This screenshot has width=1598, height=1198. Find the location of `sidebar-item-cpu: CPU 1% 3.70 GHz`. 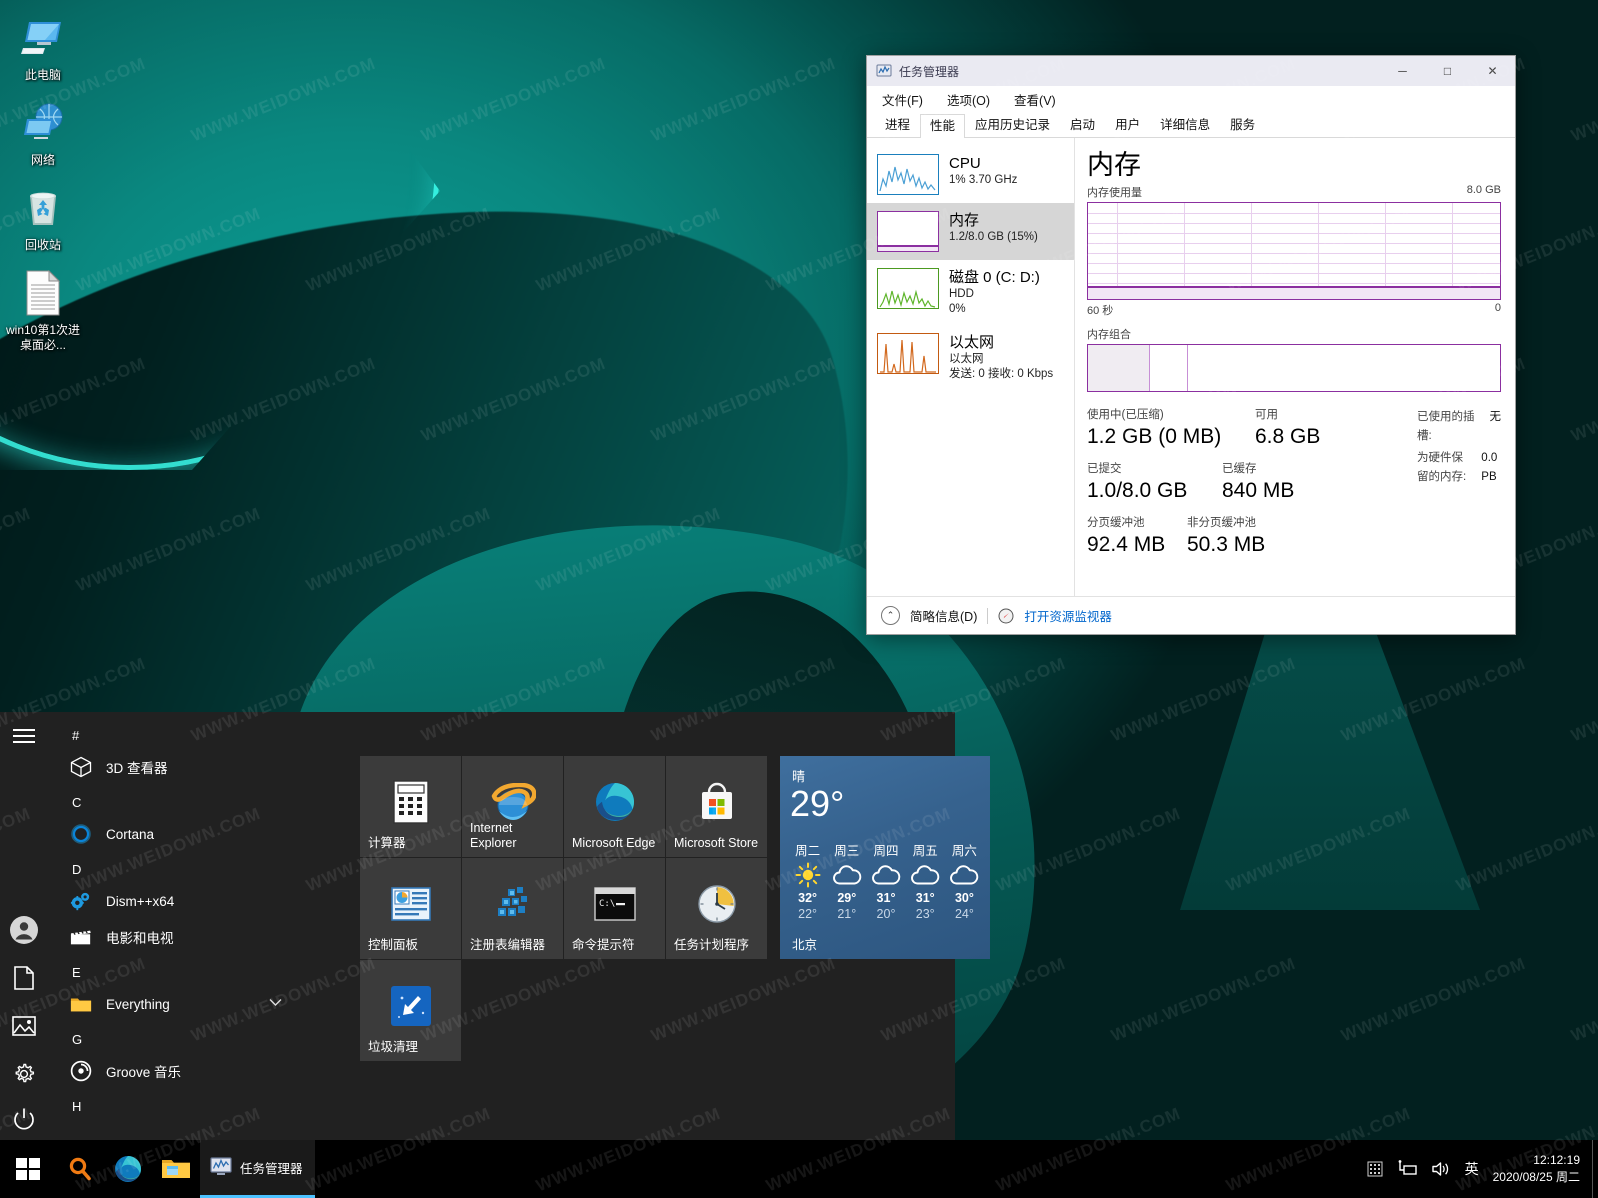

sidebar-item-cpu: CPU 1% 3.70 GHz is located at coordinates (970, 174).